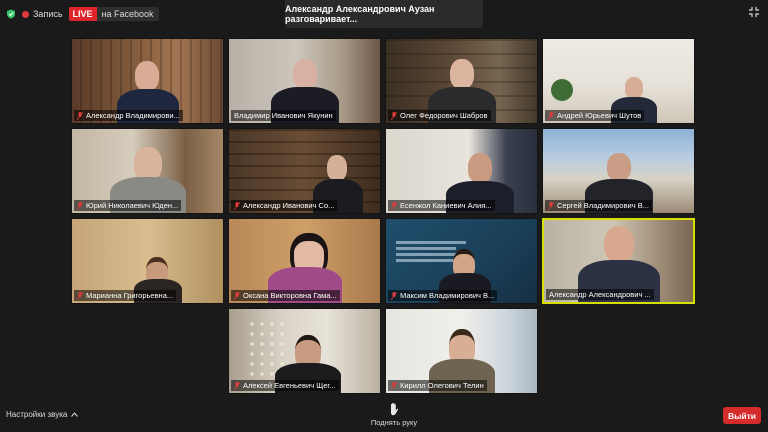 The height and width of the screenshot is (432, 768). I want to click on meeting-status-bar: Запись LIVE на Facebook, so click(82, 14).